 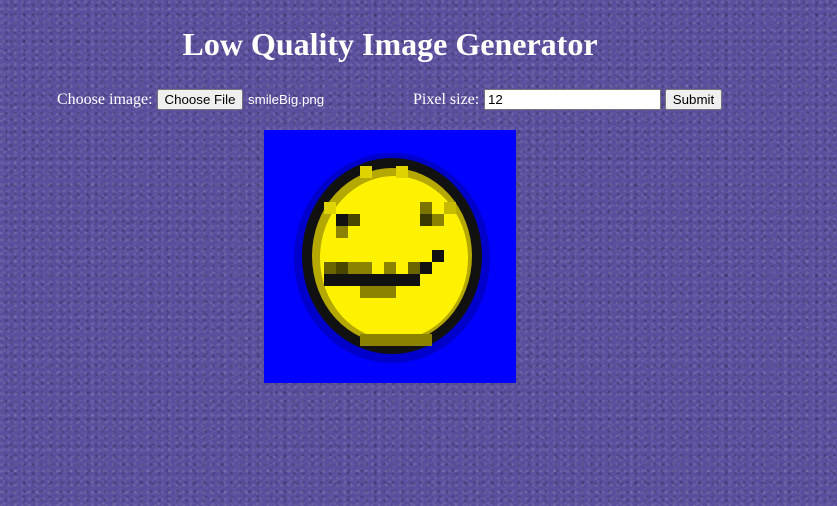 I want to click on selected-file-name: smileBig.png, so click(x=286, y=99).